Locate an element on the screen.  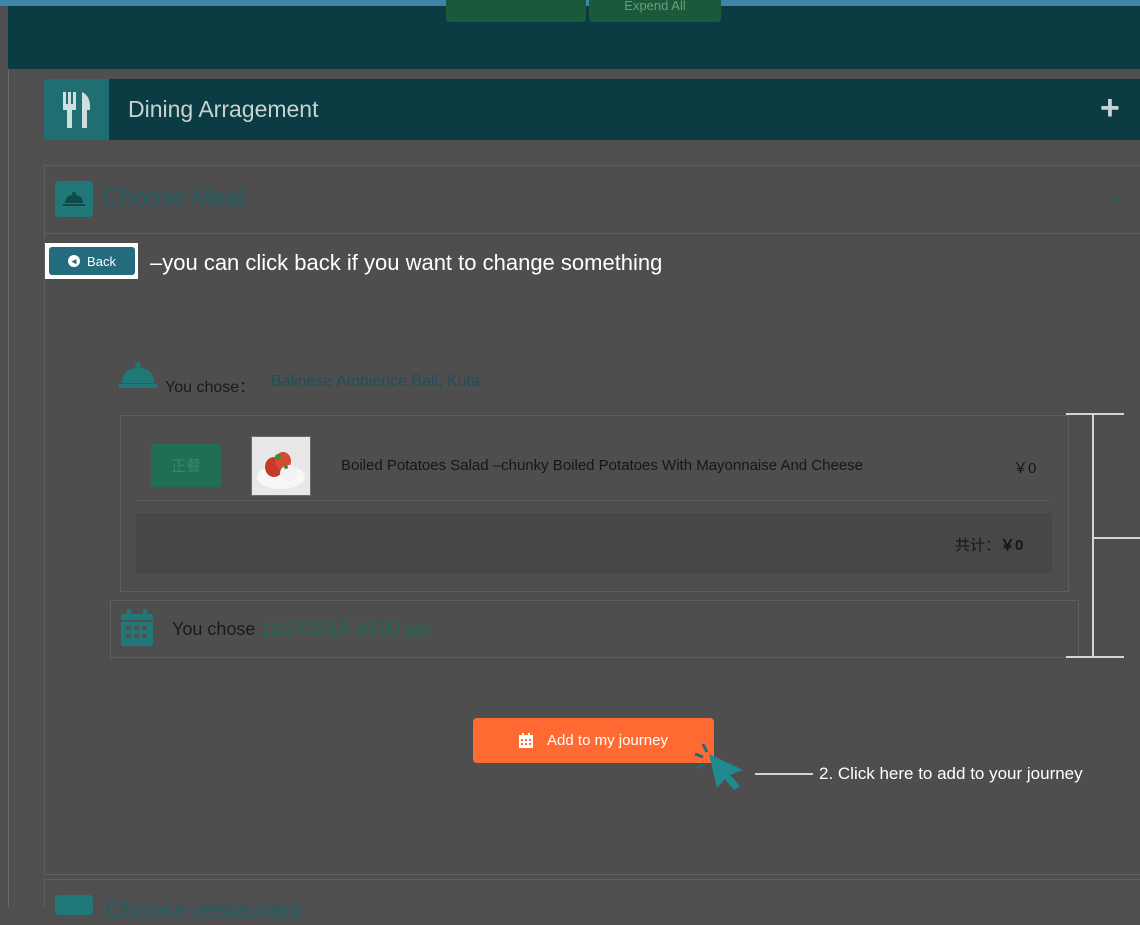
plus-icon: + is located at coordinates (1110, 108).